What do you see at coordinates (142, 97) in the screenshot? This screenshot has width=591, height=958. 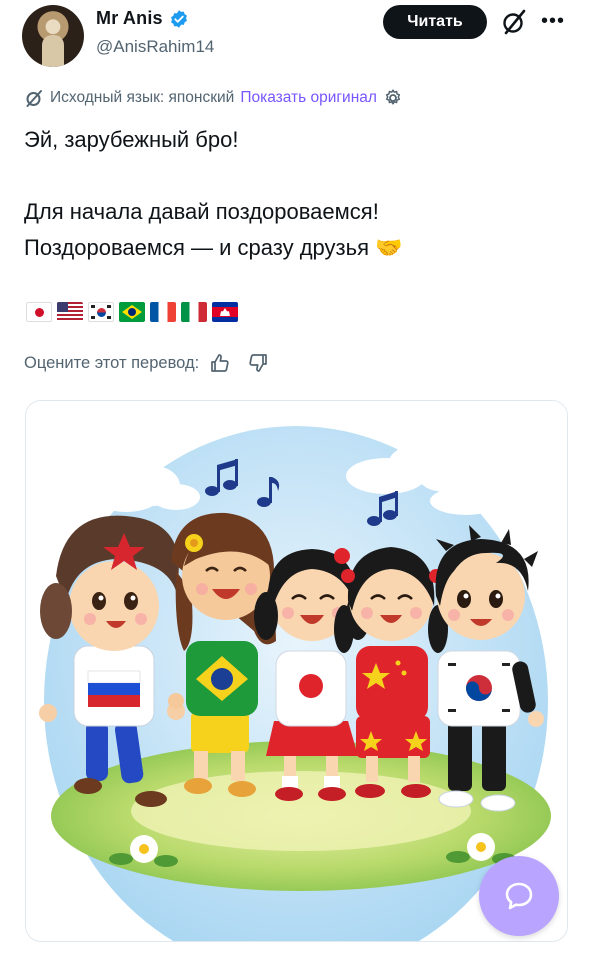 I see `source-language-label: Исходный язык: японский` at bounding box center [142, 97].